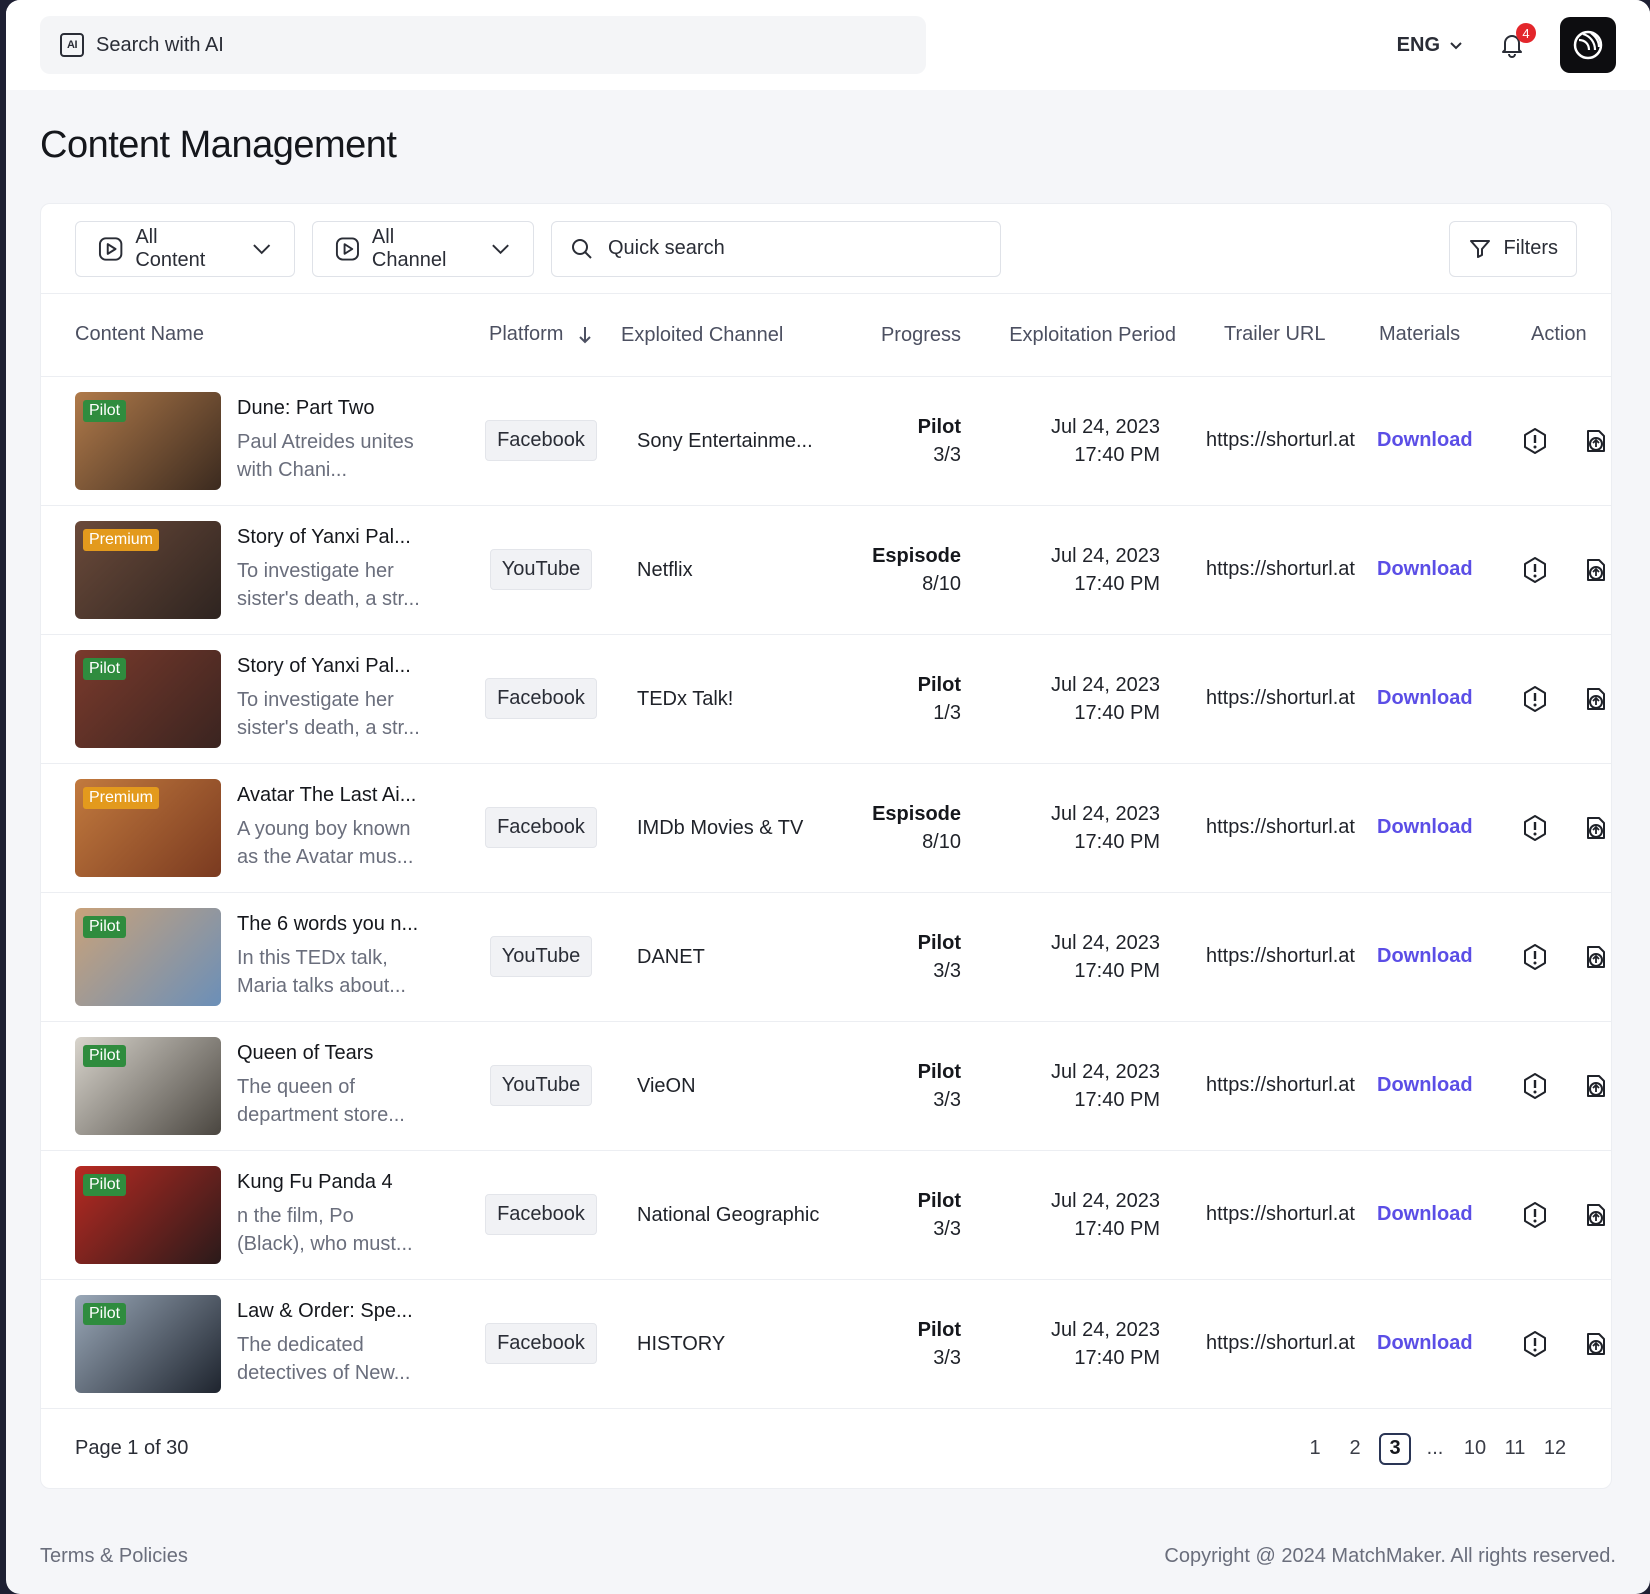 The width and height of the screenshot is (1650, 1594). What do you see at coordinates (332, 1182) in the screenshot?
I see `content-title: Kung Fu Panda 4` at bounding box center [332, 1182].